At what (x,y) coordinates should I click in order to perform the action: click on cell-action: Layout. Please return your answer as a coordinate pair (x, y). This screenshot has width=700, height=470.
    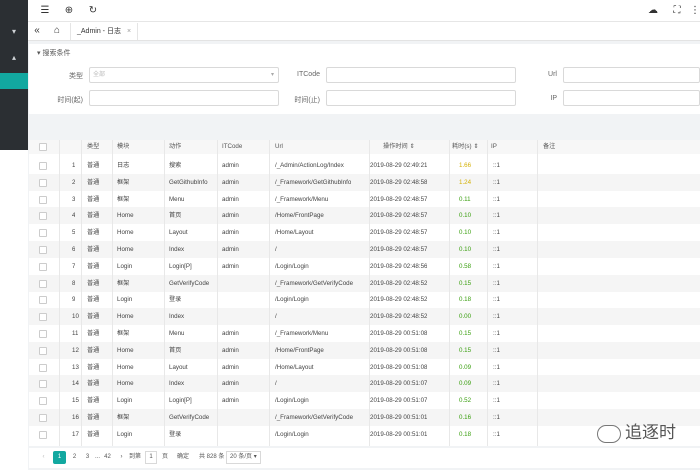
    Looking at the image, I should click on (178, 233).